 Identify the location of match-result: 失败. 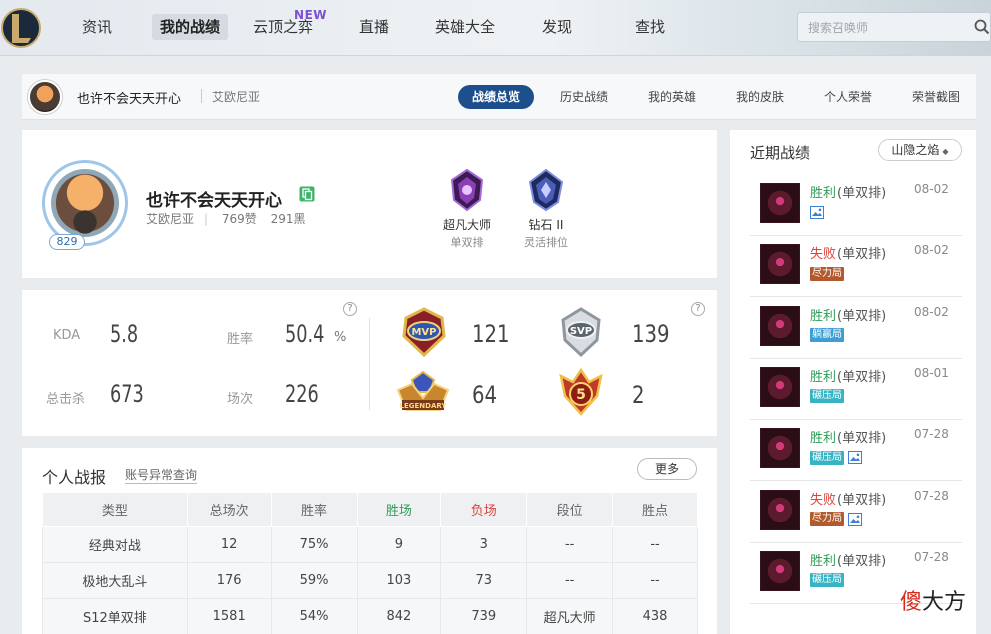
(823, 255).